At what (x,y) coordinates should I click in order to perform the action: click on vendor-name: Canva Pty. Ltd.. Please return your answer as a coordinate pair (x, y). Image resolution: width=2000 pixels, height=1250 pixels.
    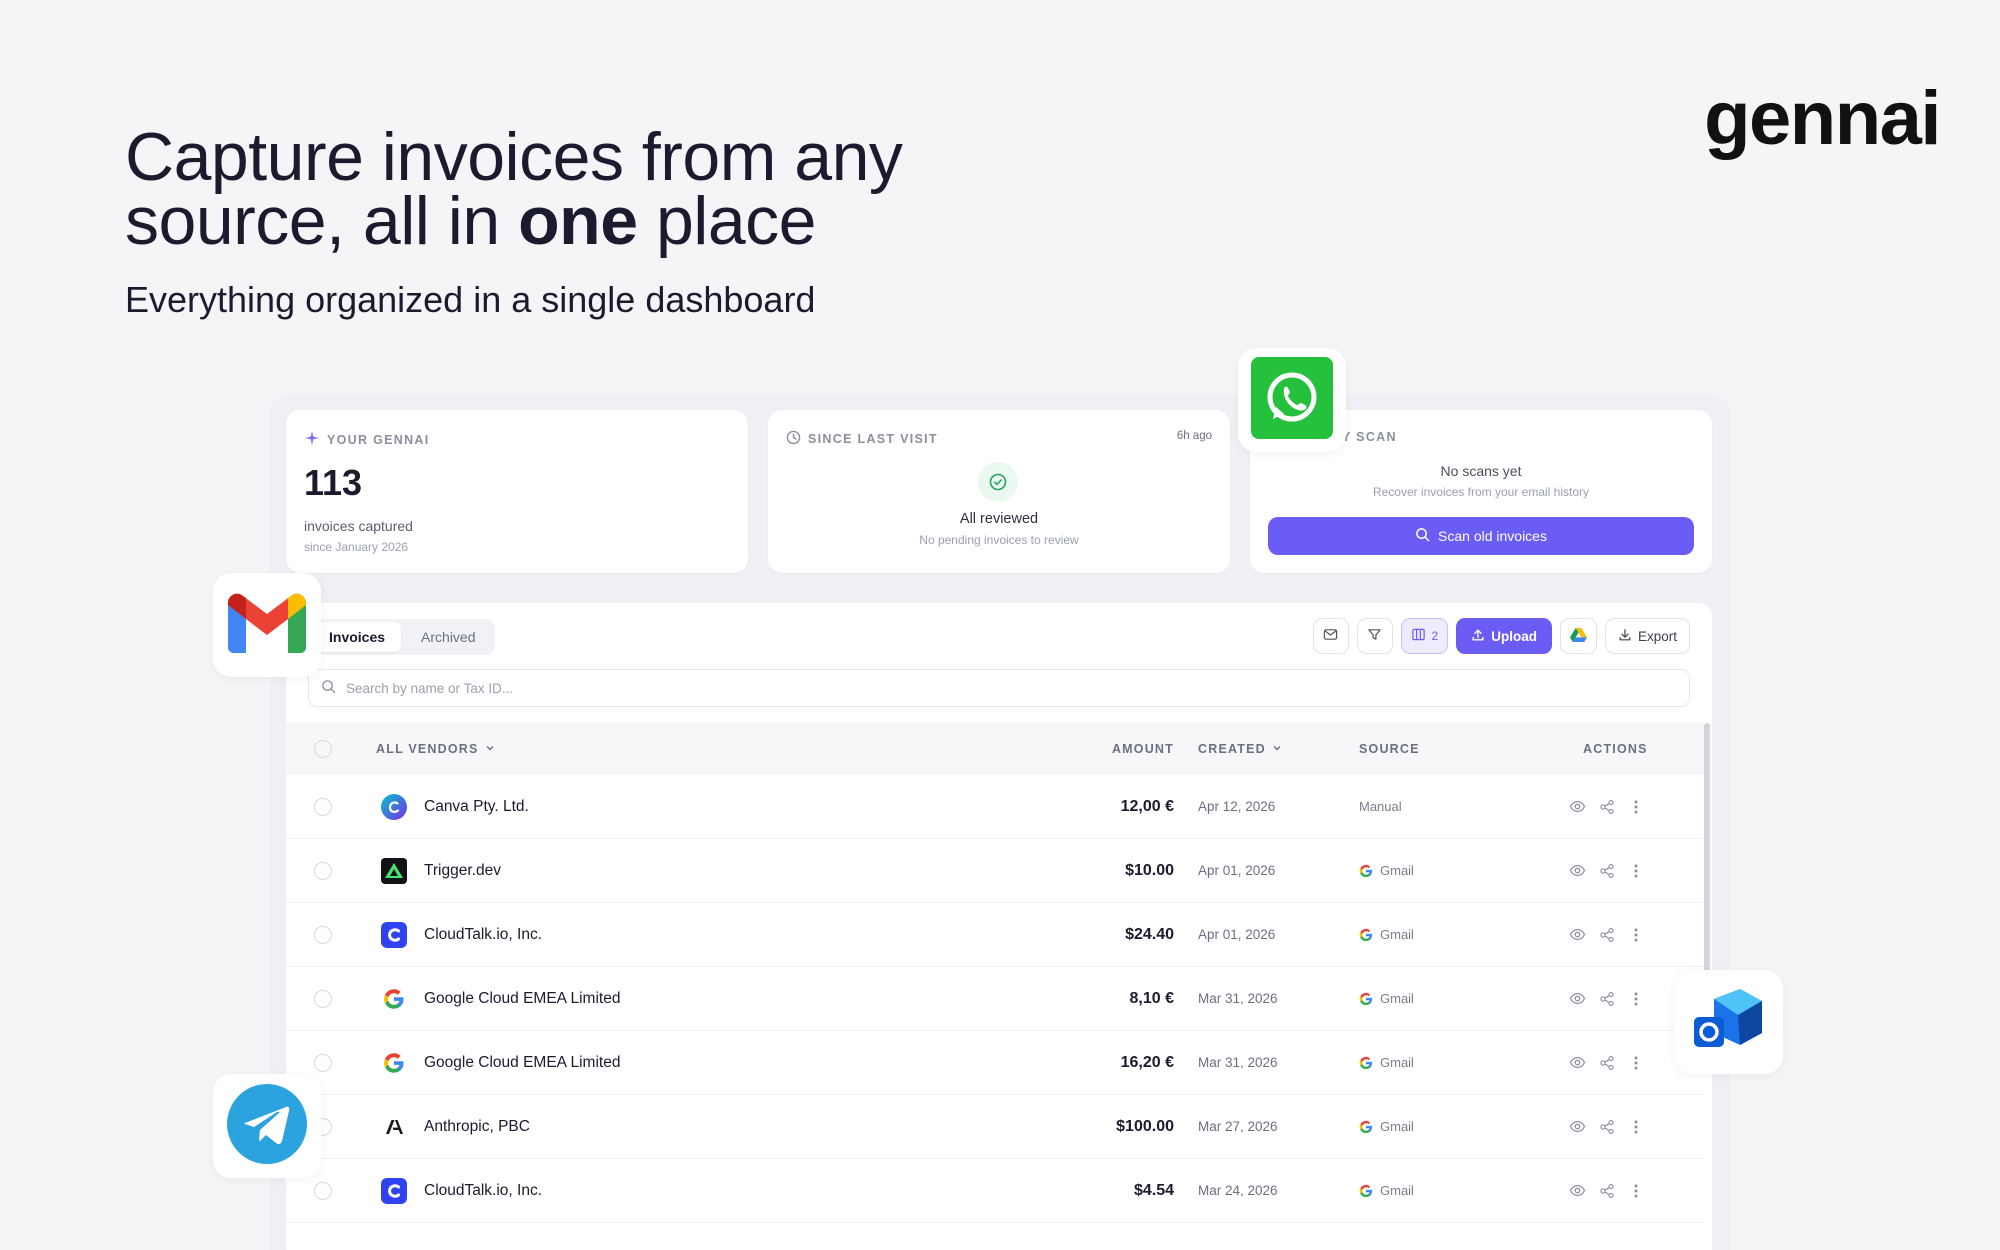
    Looking at the image, I should click on (476, 806).